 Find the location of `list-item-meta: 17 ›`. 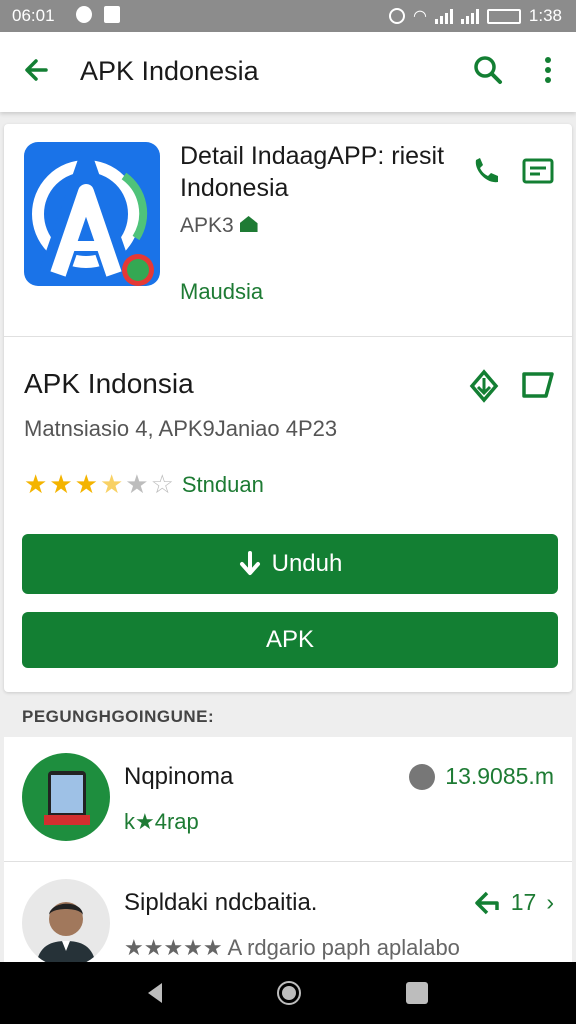

list-item-meta: 17 › is located at coordinates (513, 902).